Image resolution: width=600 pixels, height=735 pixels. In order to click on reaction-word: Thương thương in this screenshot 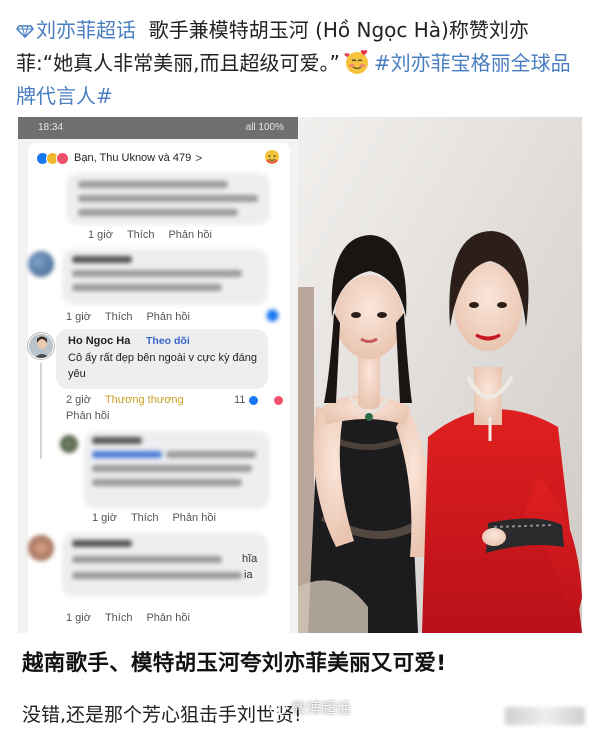, I will do `click(144, 400)`.